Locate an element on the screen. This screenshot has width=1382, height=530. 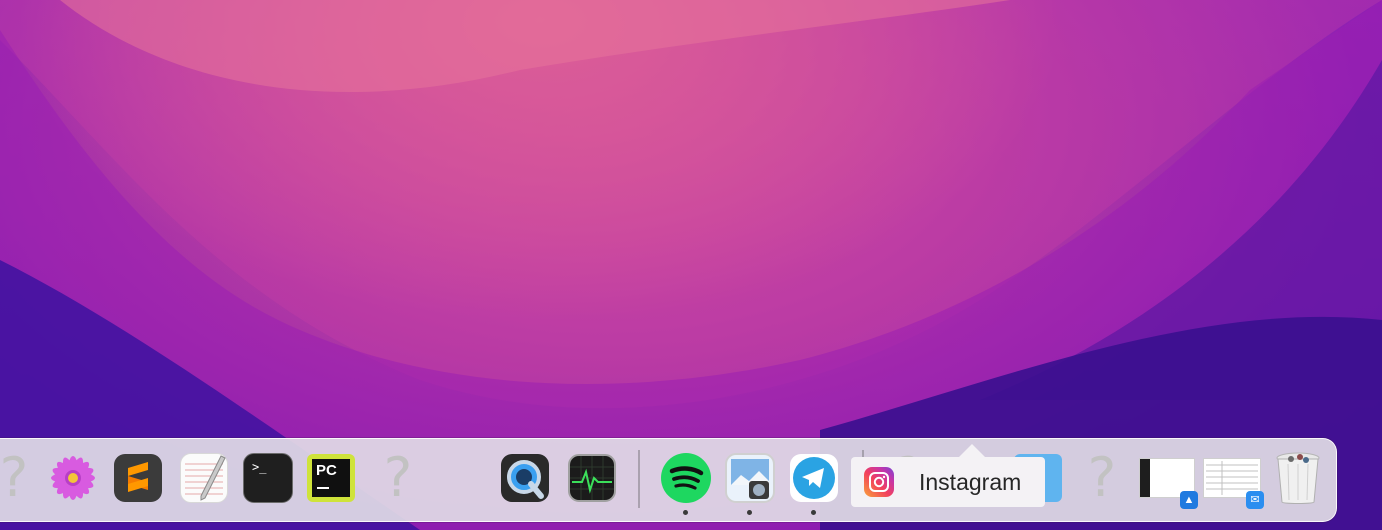
dock-app-textedit is located at coordinates (204, 478).